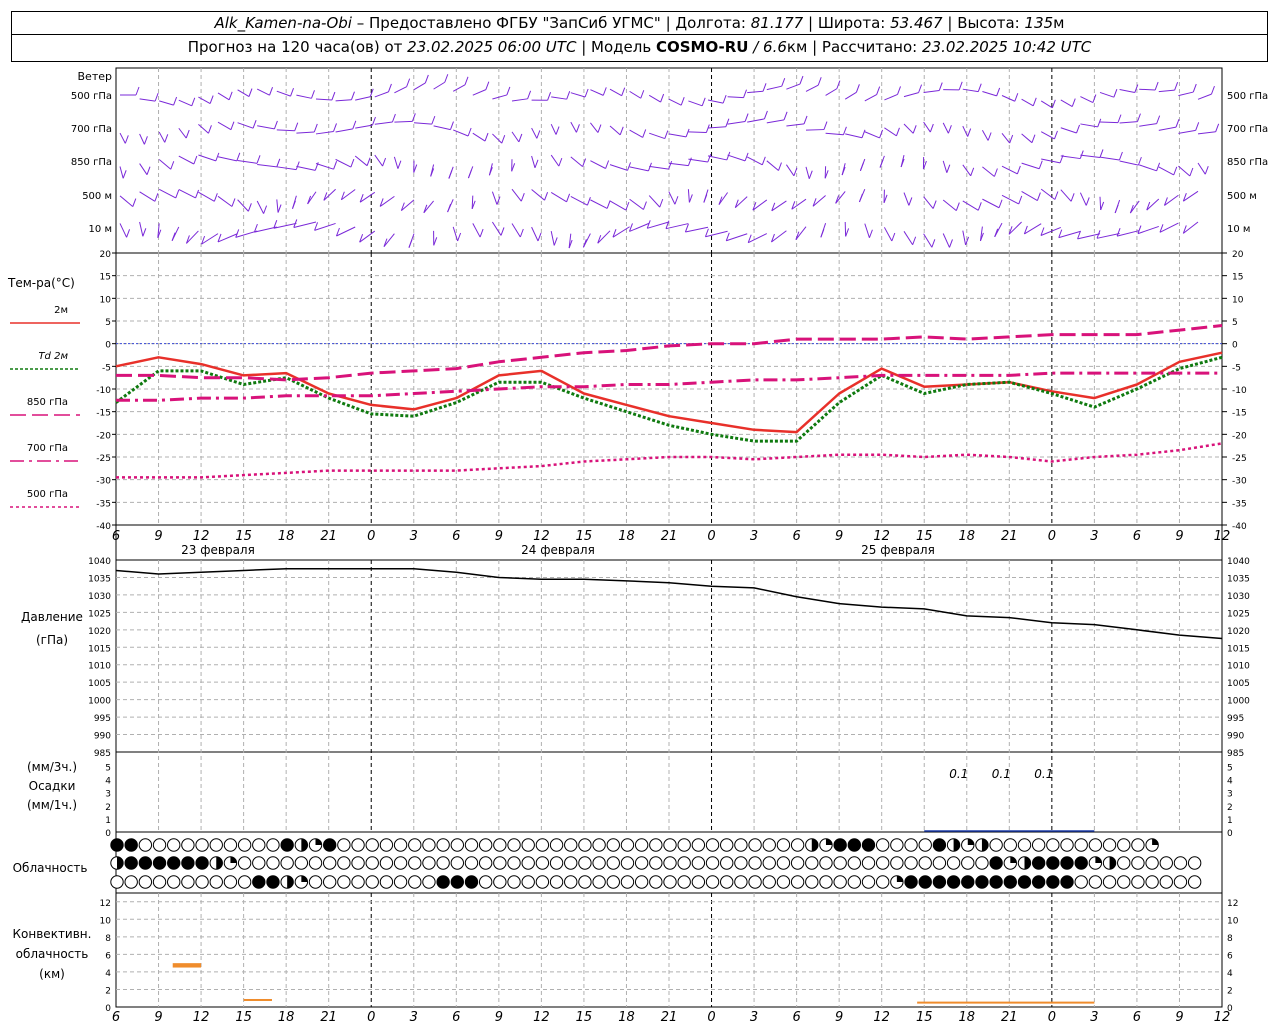 Image resolution: width=1280 pixels, height=1024 pixels. What do you see at coordinates (50, 868) in the screenshot?
I see `cloud-title: Облачность` at bounding box center [50, 868].